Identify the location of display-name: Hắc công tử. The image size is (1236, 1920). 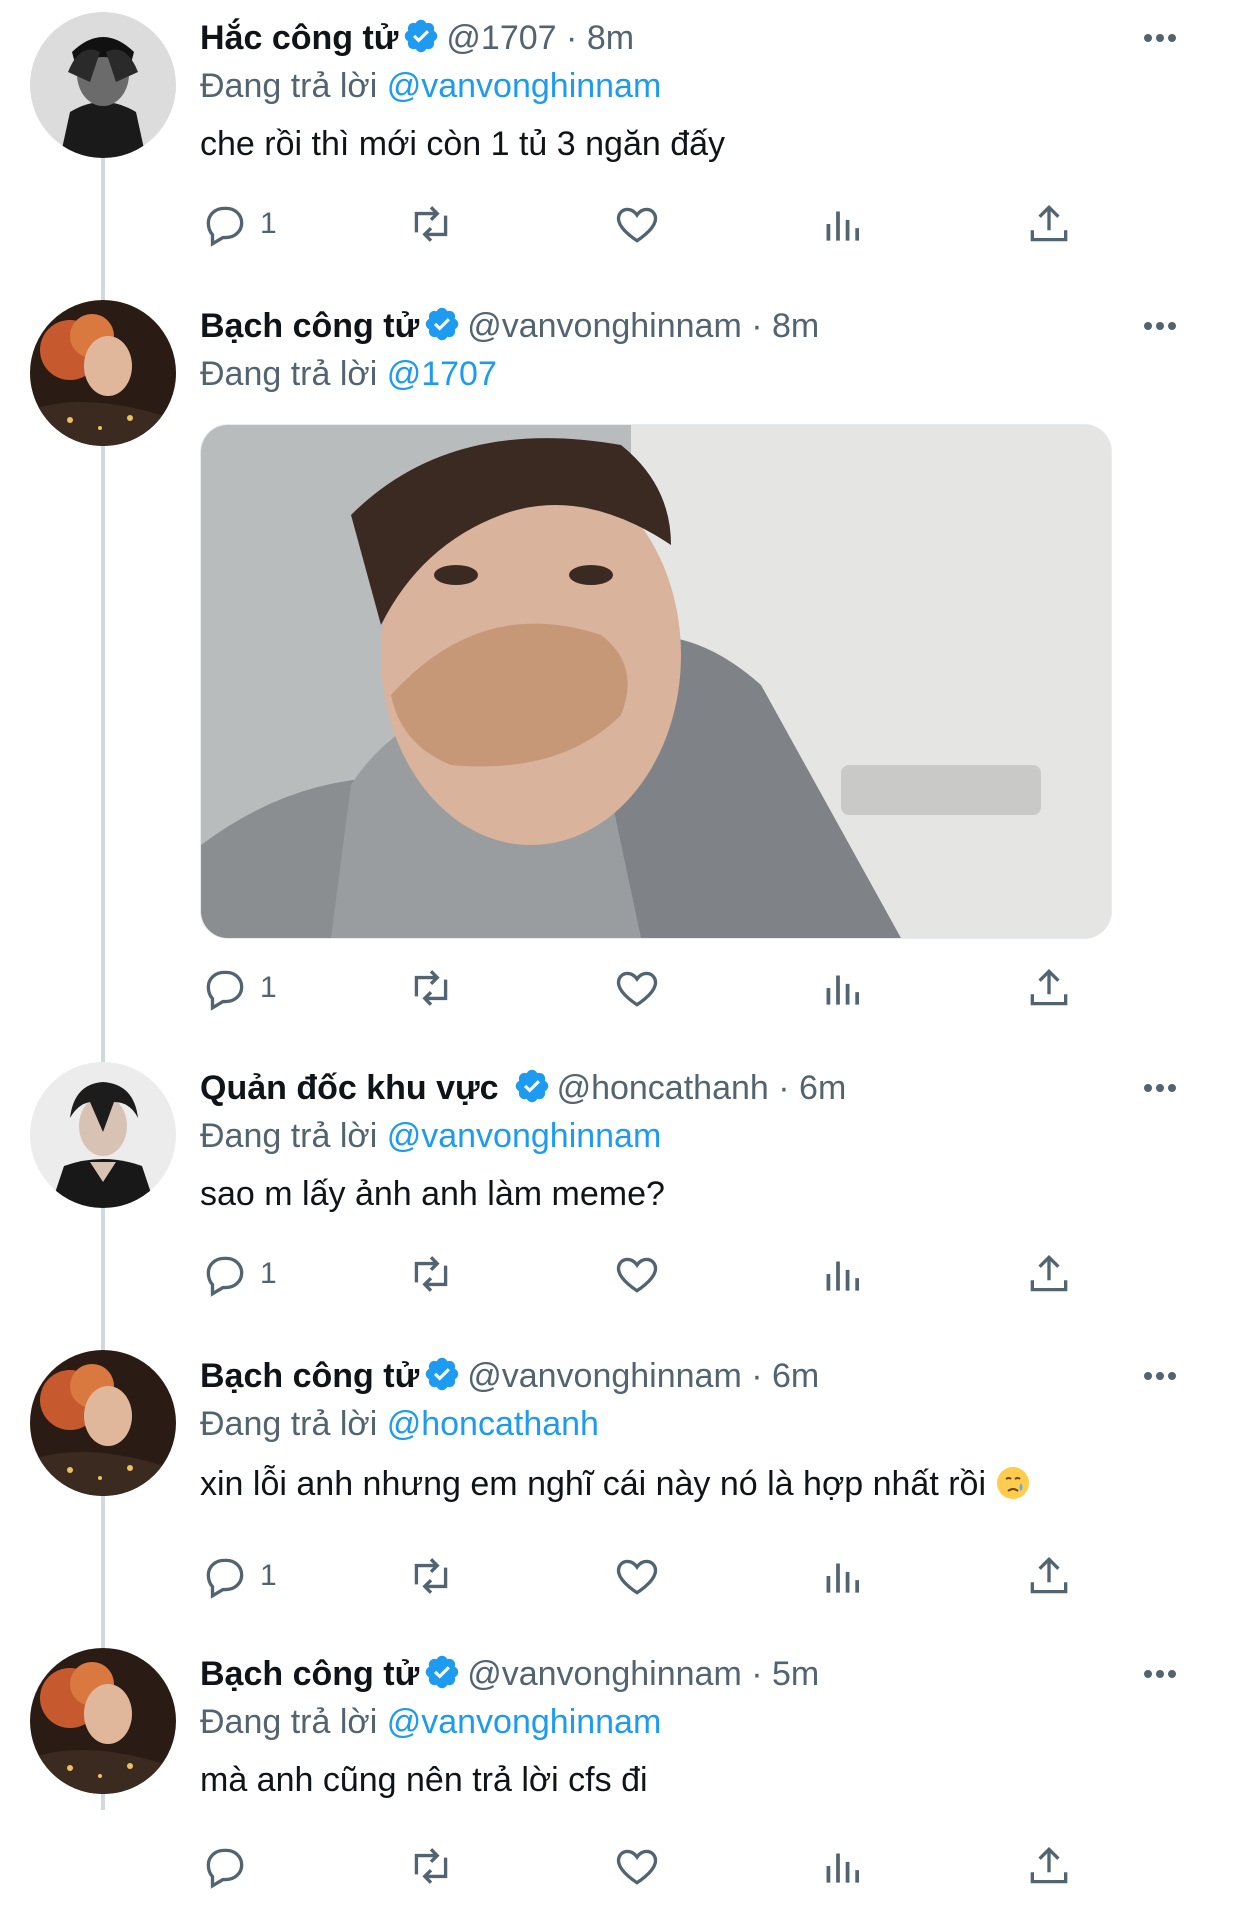
(299, 38).